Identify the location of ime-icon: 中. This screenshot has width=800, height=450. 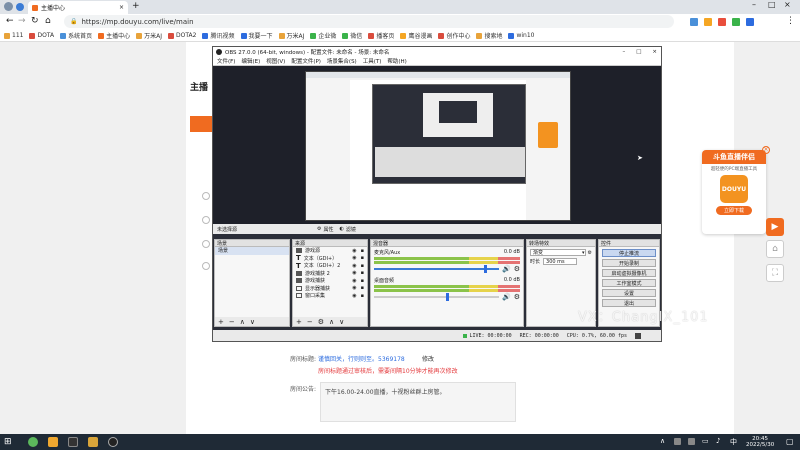
(733, 442).